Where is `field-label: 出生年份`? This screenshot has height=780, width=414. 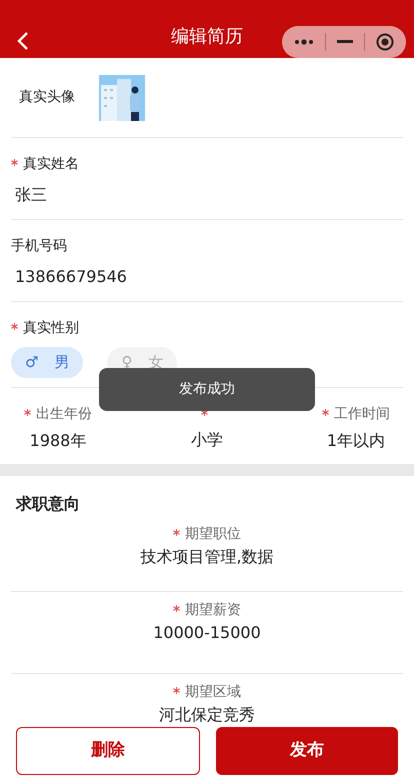 field-label: 出生年份 is located at coordinates (64, 414).